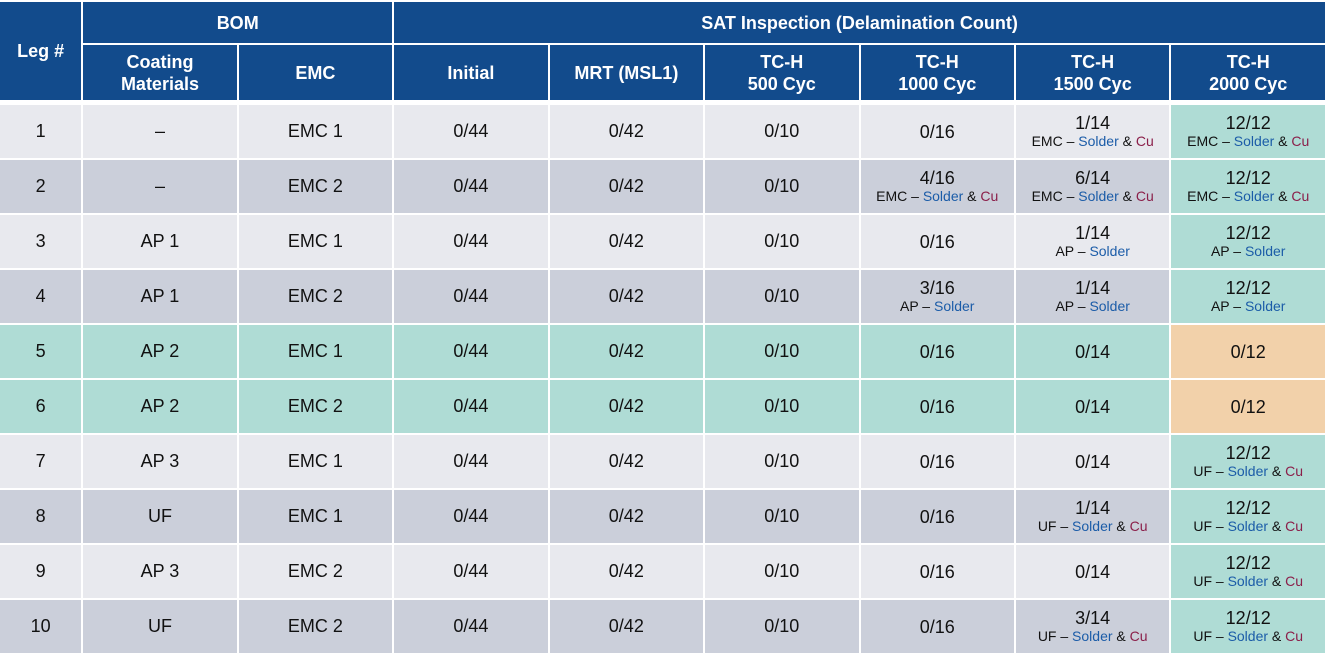 The image size is (1330, 658). What do you see at coordinates (42, 132) in the screenshot?
I see `cell-leg-number: 1` at bounding box center [42, 132].